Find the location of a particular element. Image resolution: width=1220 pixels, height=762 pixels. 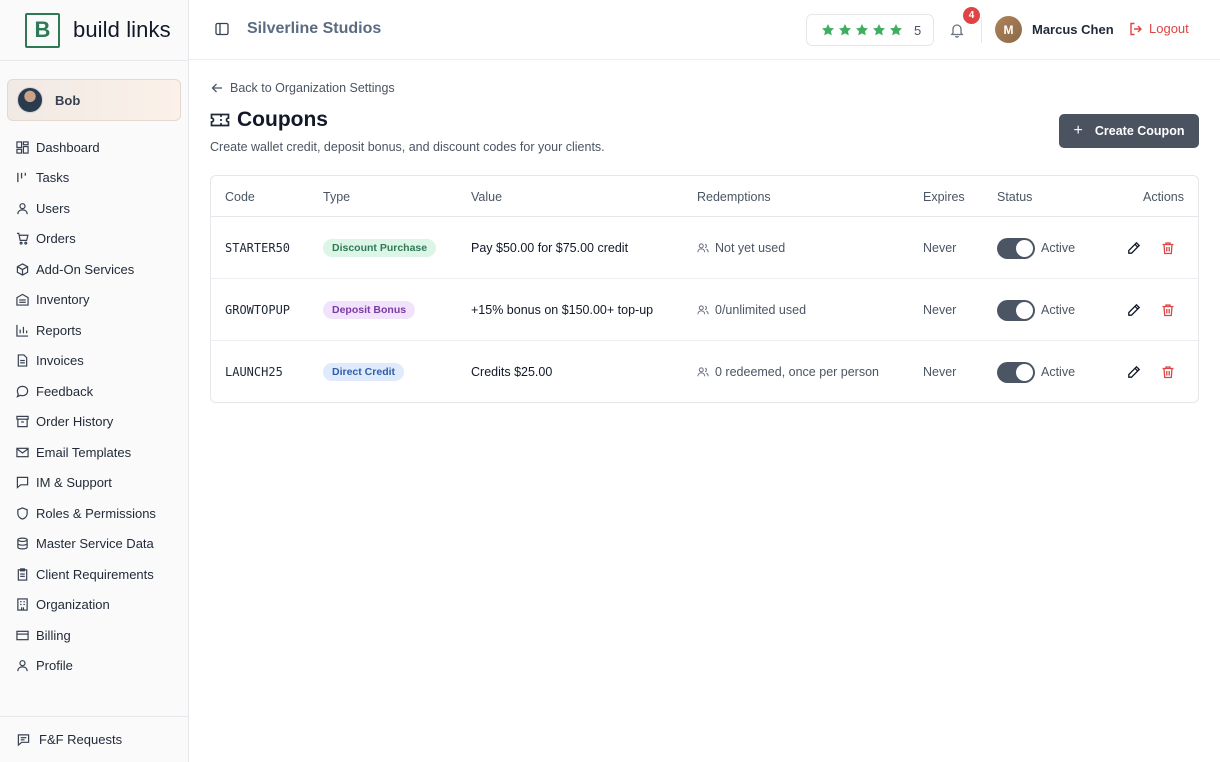

sidebar-item-client-requirements: Client Requirements is located at coordinates (94, 574).